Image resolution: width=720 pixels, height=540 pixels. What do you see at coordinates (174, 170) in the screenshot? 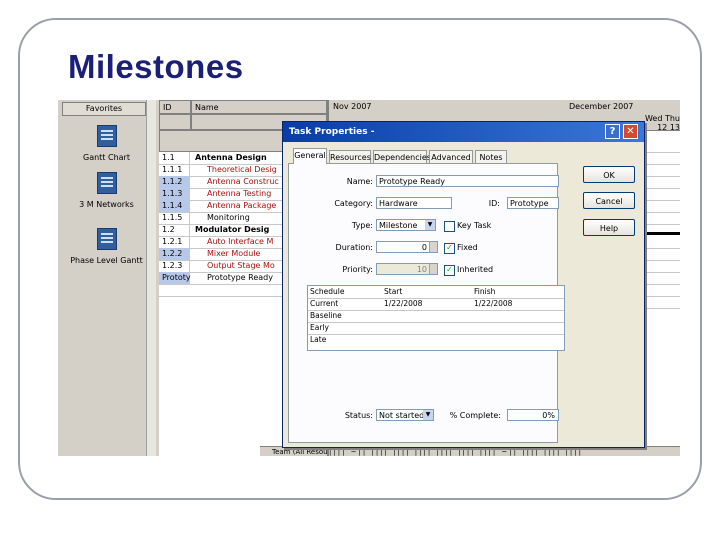
I see `task-id-cell: 1.1.1` at bounding box center [174, 170].